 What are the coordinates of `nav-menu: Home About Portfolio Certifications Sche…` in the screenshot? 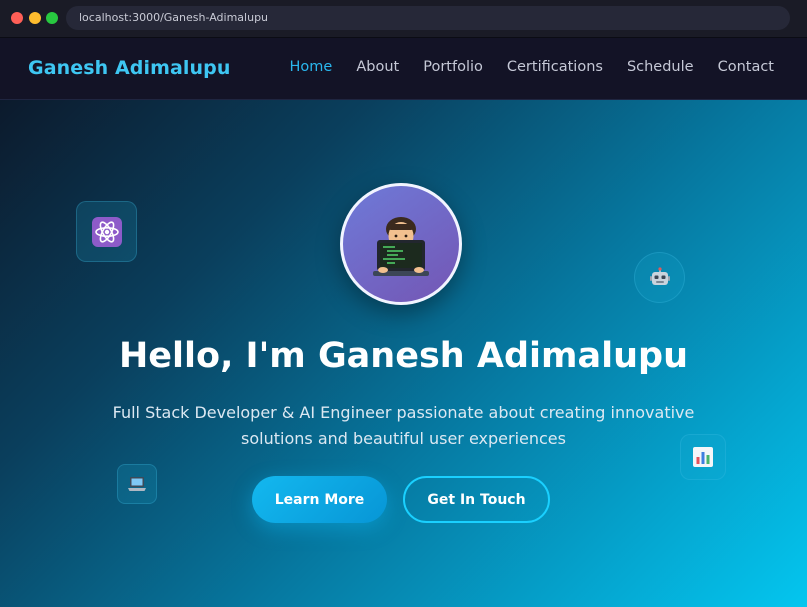 It's located at (520, 67).